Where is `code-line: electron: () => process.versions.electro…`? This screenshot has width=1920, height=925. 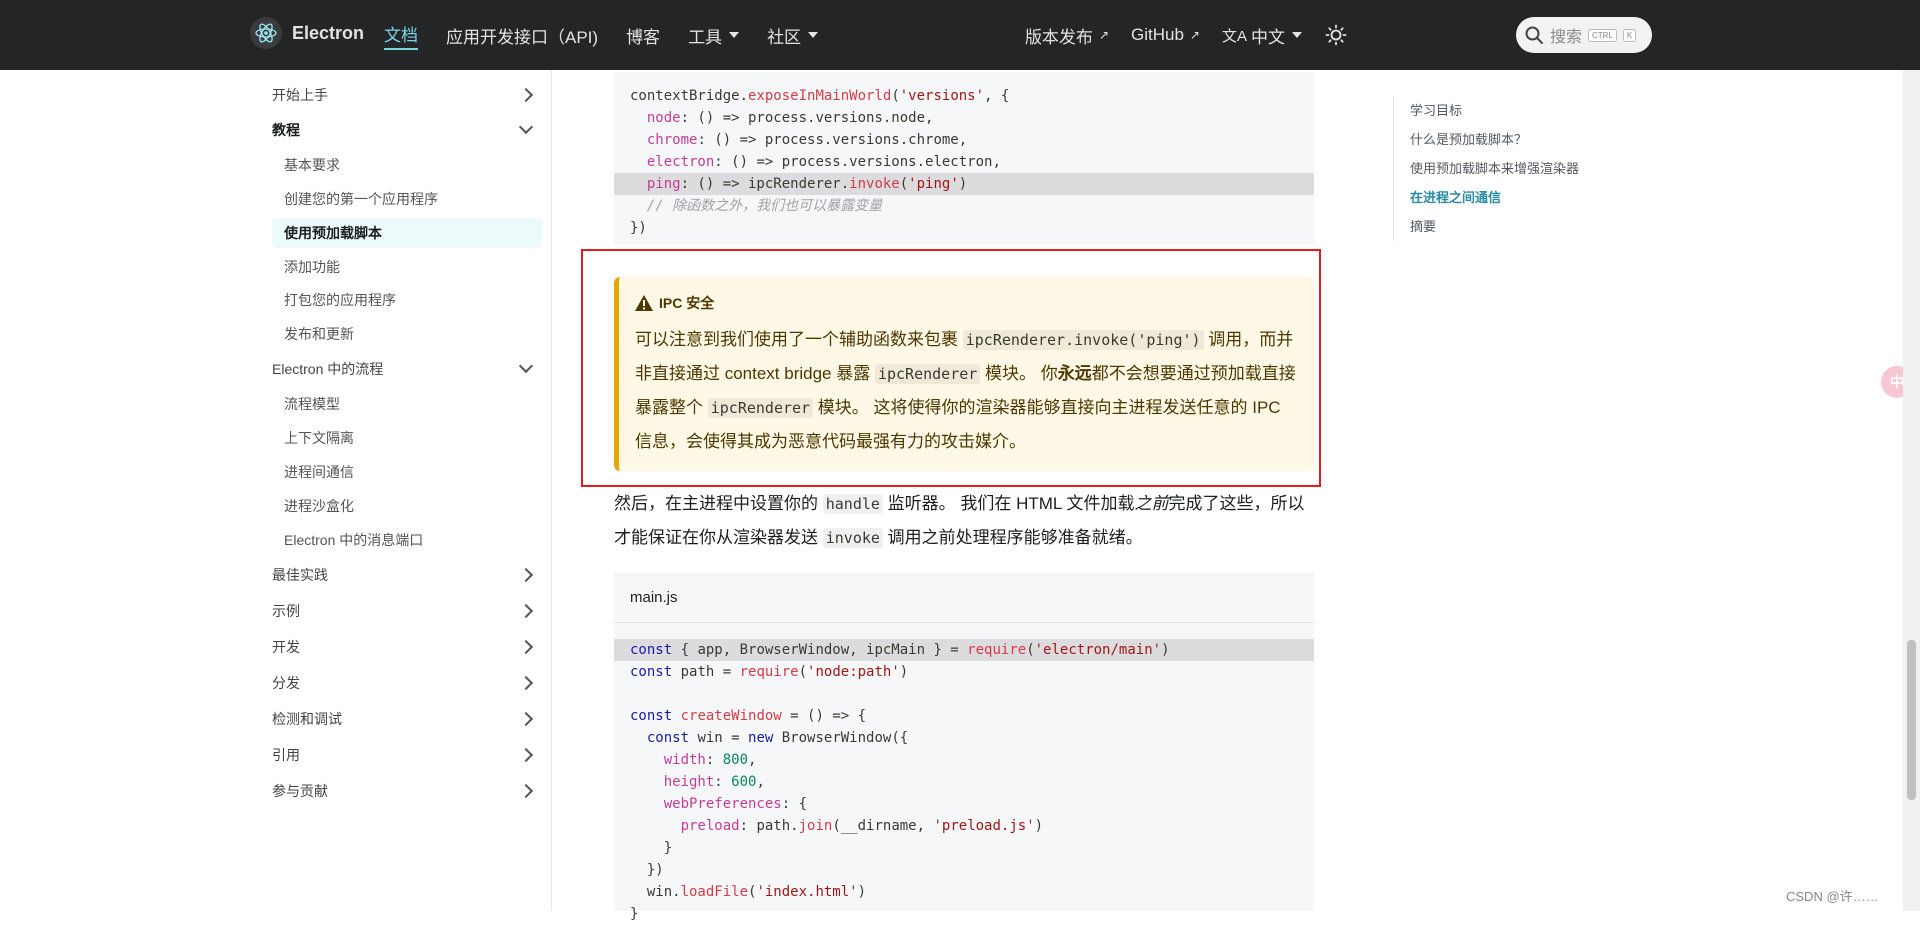 code-line: electron: () => process.versions.electro… is located at coordinates (823, 162).